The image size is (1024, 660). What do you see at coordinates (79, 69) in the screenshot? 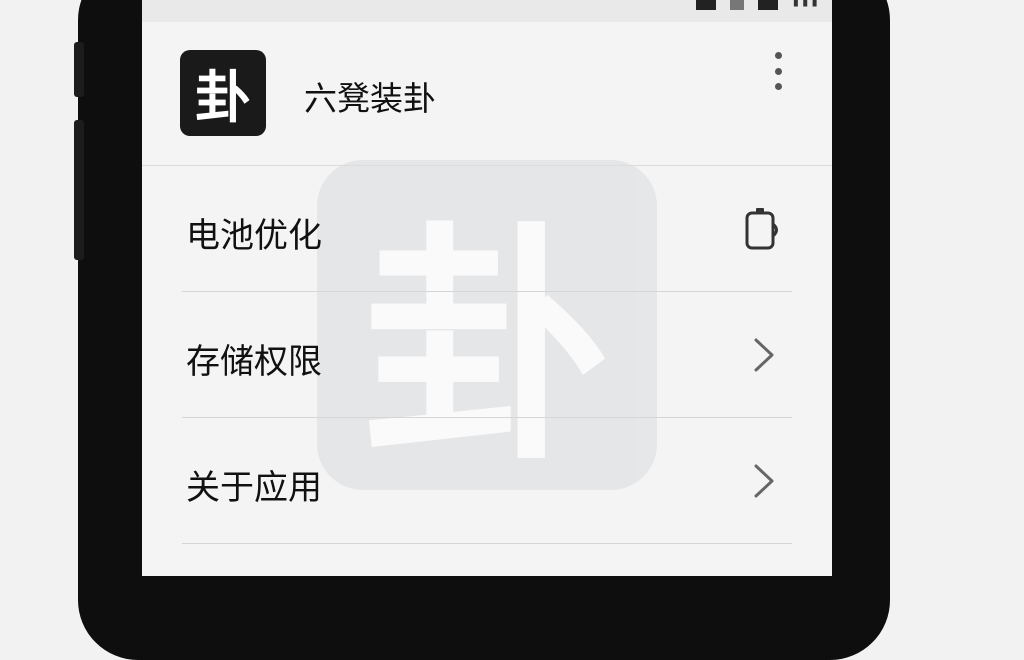
I see `volume-up-button` at bounding box center [79, 69].